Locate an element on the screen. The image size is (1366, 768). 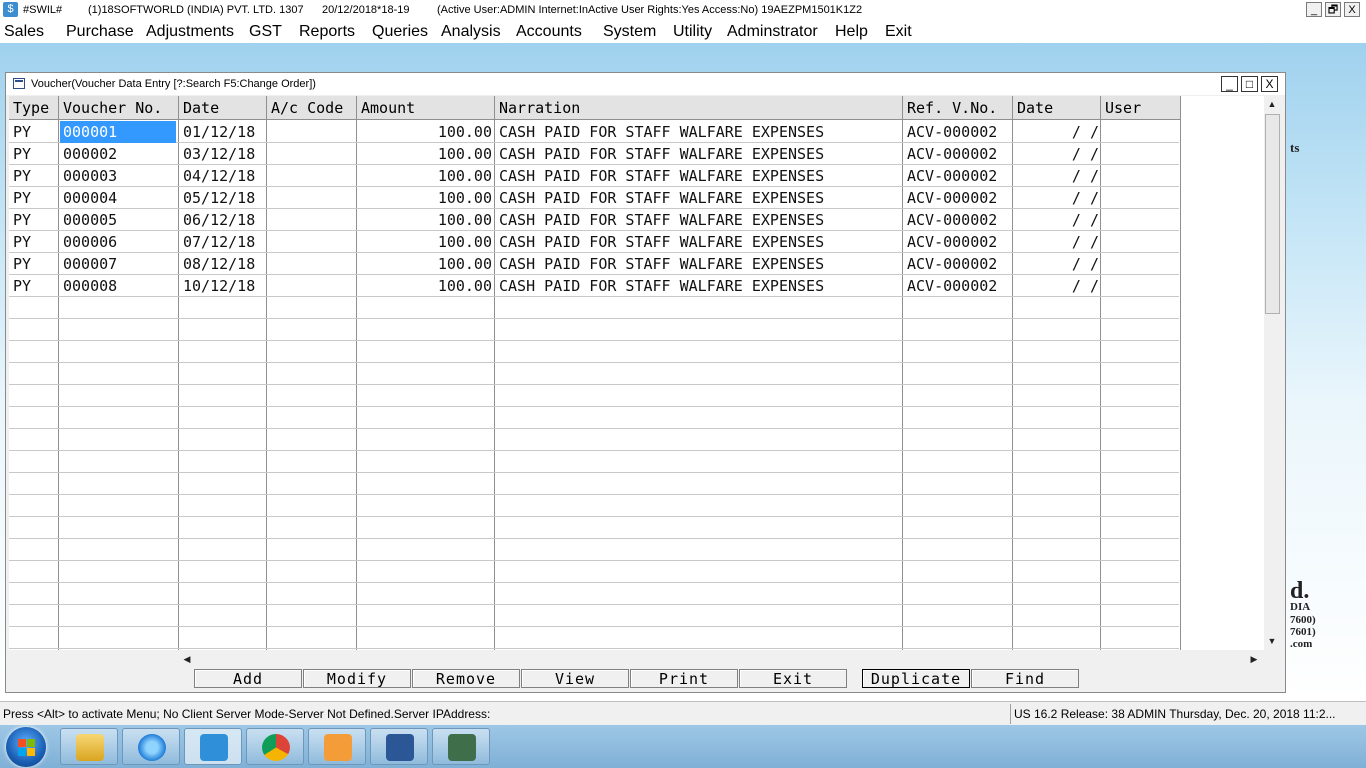
cell-voucher-no-selected: 000001 is located at coordinates (118, 132).